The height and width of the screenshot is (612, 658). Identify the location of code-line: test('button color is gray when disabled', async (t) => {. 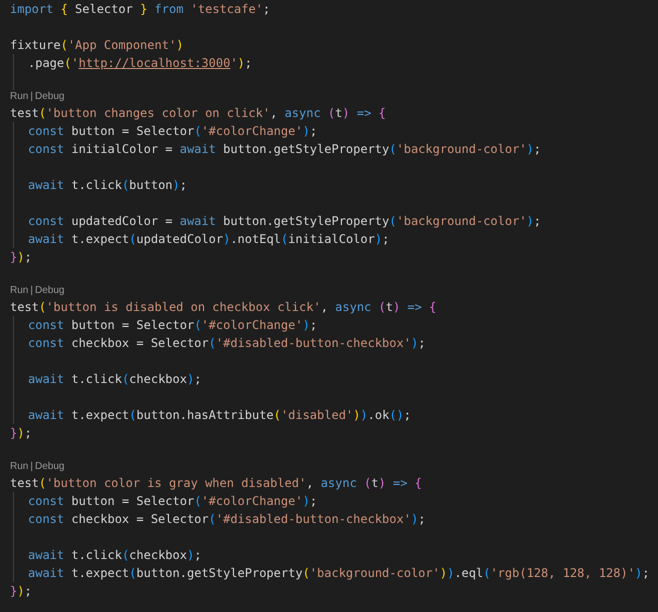
(216, 483).